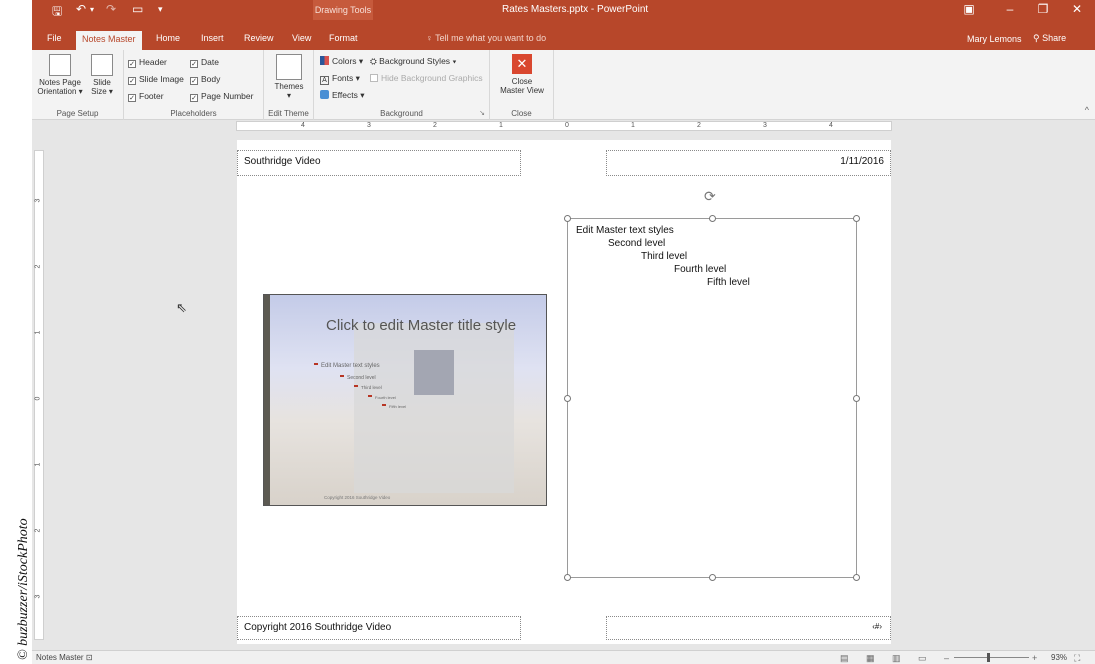 The height and width of the screenshot is (664, 1095). What do you see at coordinates (193, 113) in the screenshot?
I see `group-label: Placeholders` at bounding box center [193, 113].